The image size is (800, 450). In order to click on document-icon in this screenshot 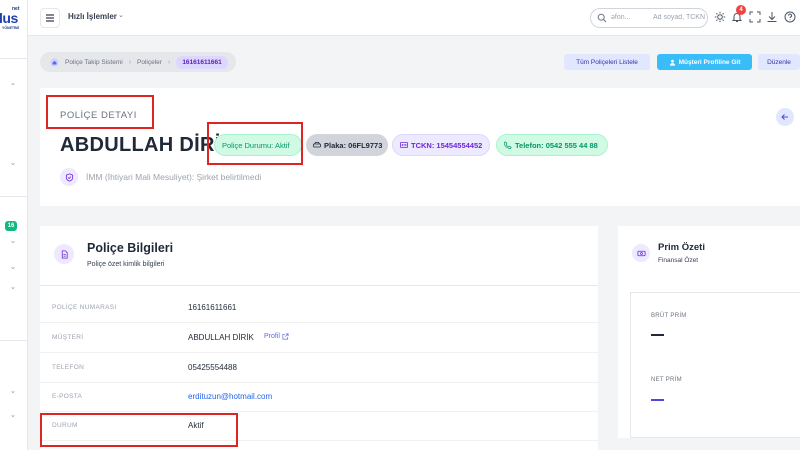, I will do `click(64, 254)`.